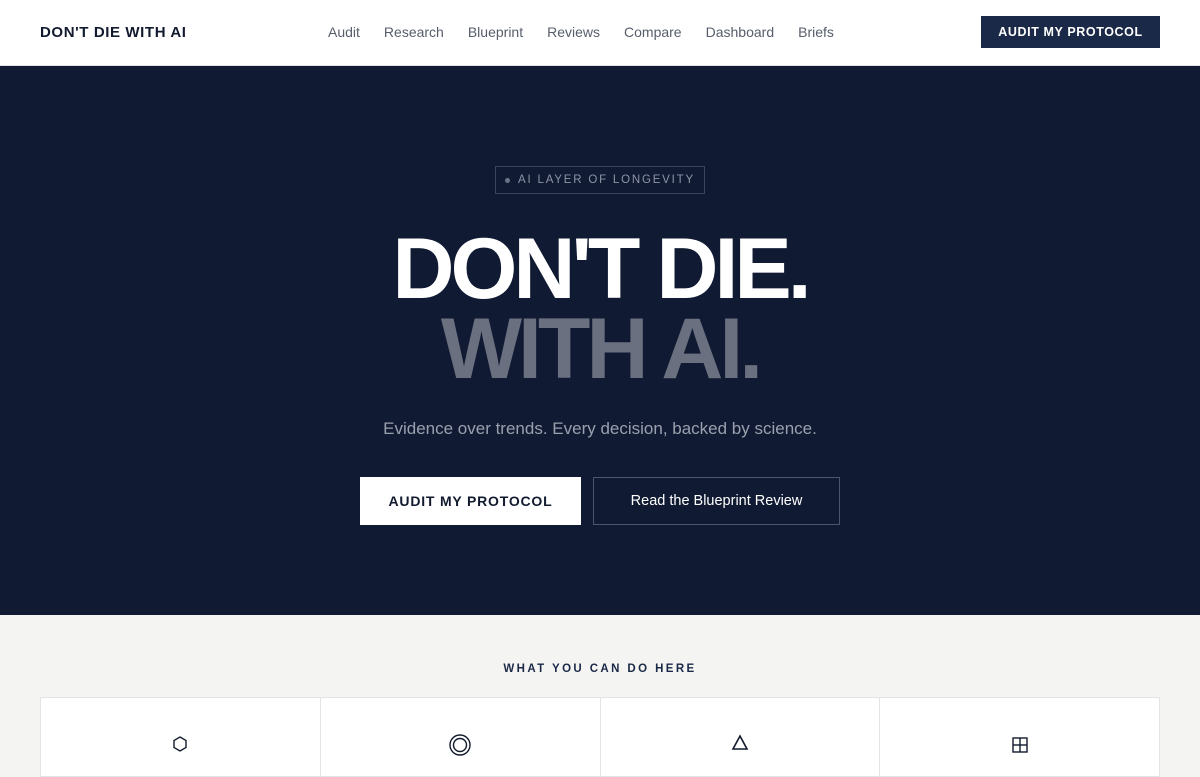 Image resolution: width=1200 pixels, height=777 pixels. I want to click on nav-audit-button: AUDIT MY PROTOCOL, so click(1070, 32).